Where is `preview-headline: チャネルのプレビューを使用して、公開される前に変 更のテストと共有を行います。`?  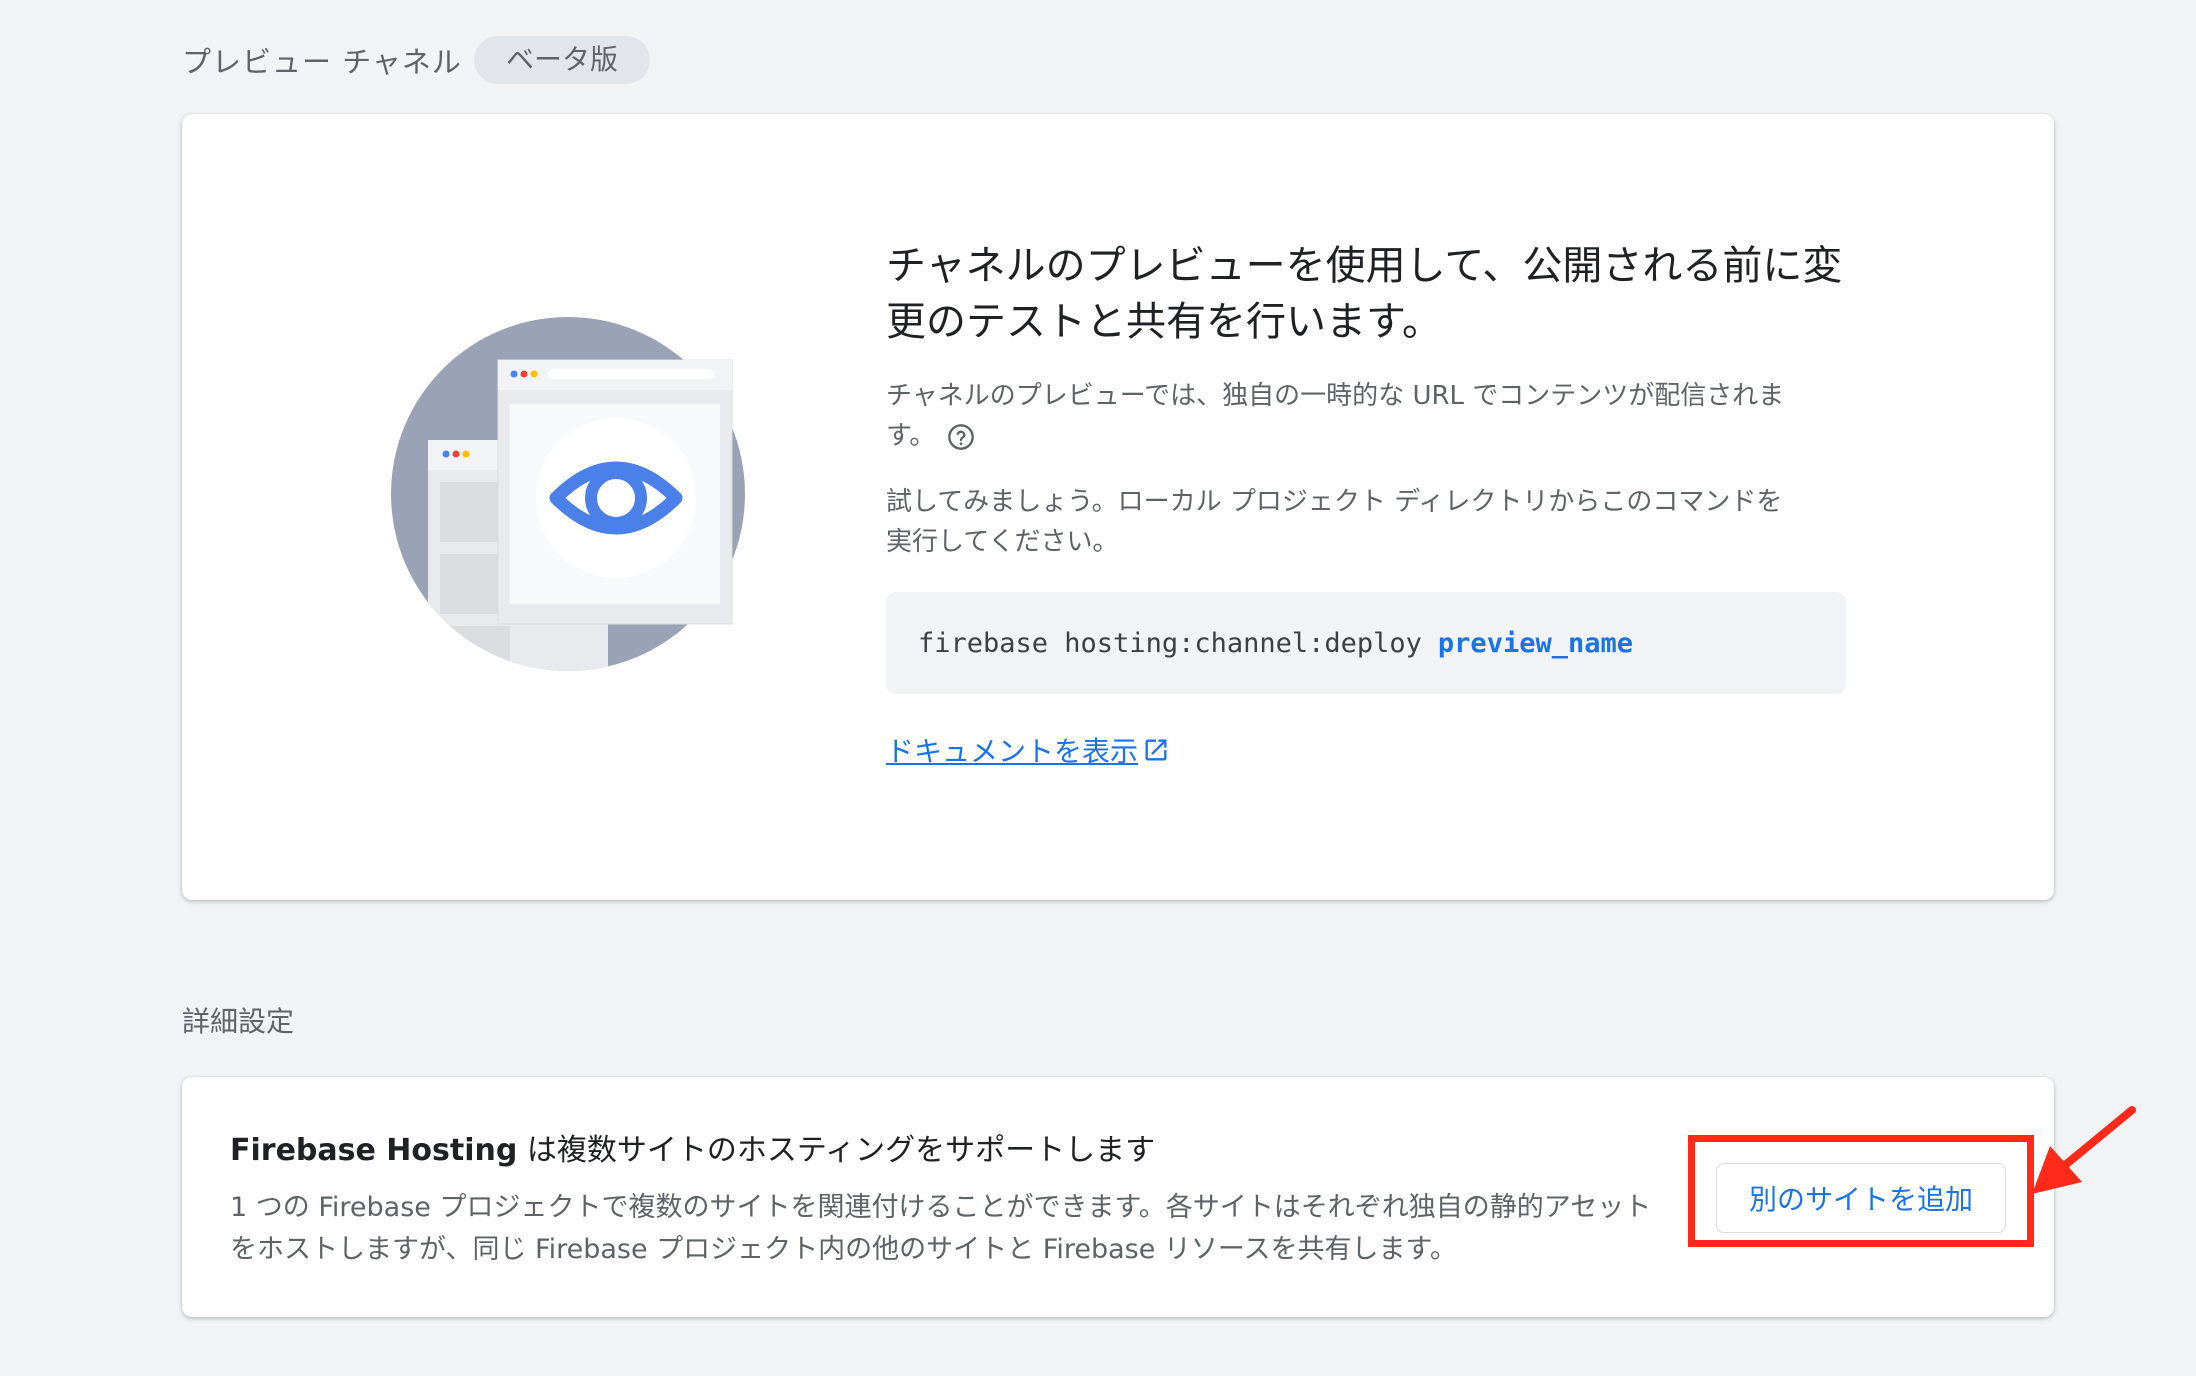
preview-headline: チャネルのプレビューを使用して、公開される前に変 更のテストと共有を行います。 is located at coordinates (1367, 294).